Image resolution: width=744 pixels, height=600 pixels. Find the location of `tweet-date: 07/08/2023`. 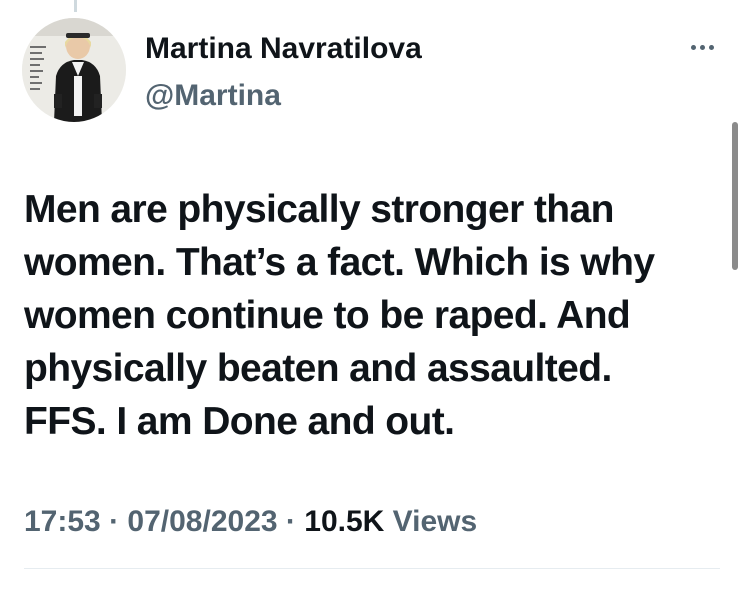

tweet-date: 07/08/2023 is located at coordinates (202, 521).